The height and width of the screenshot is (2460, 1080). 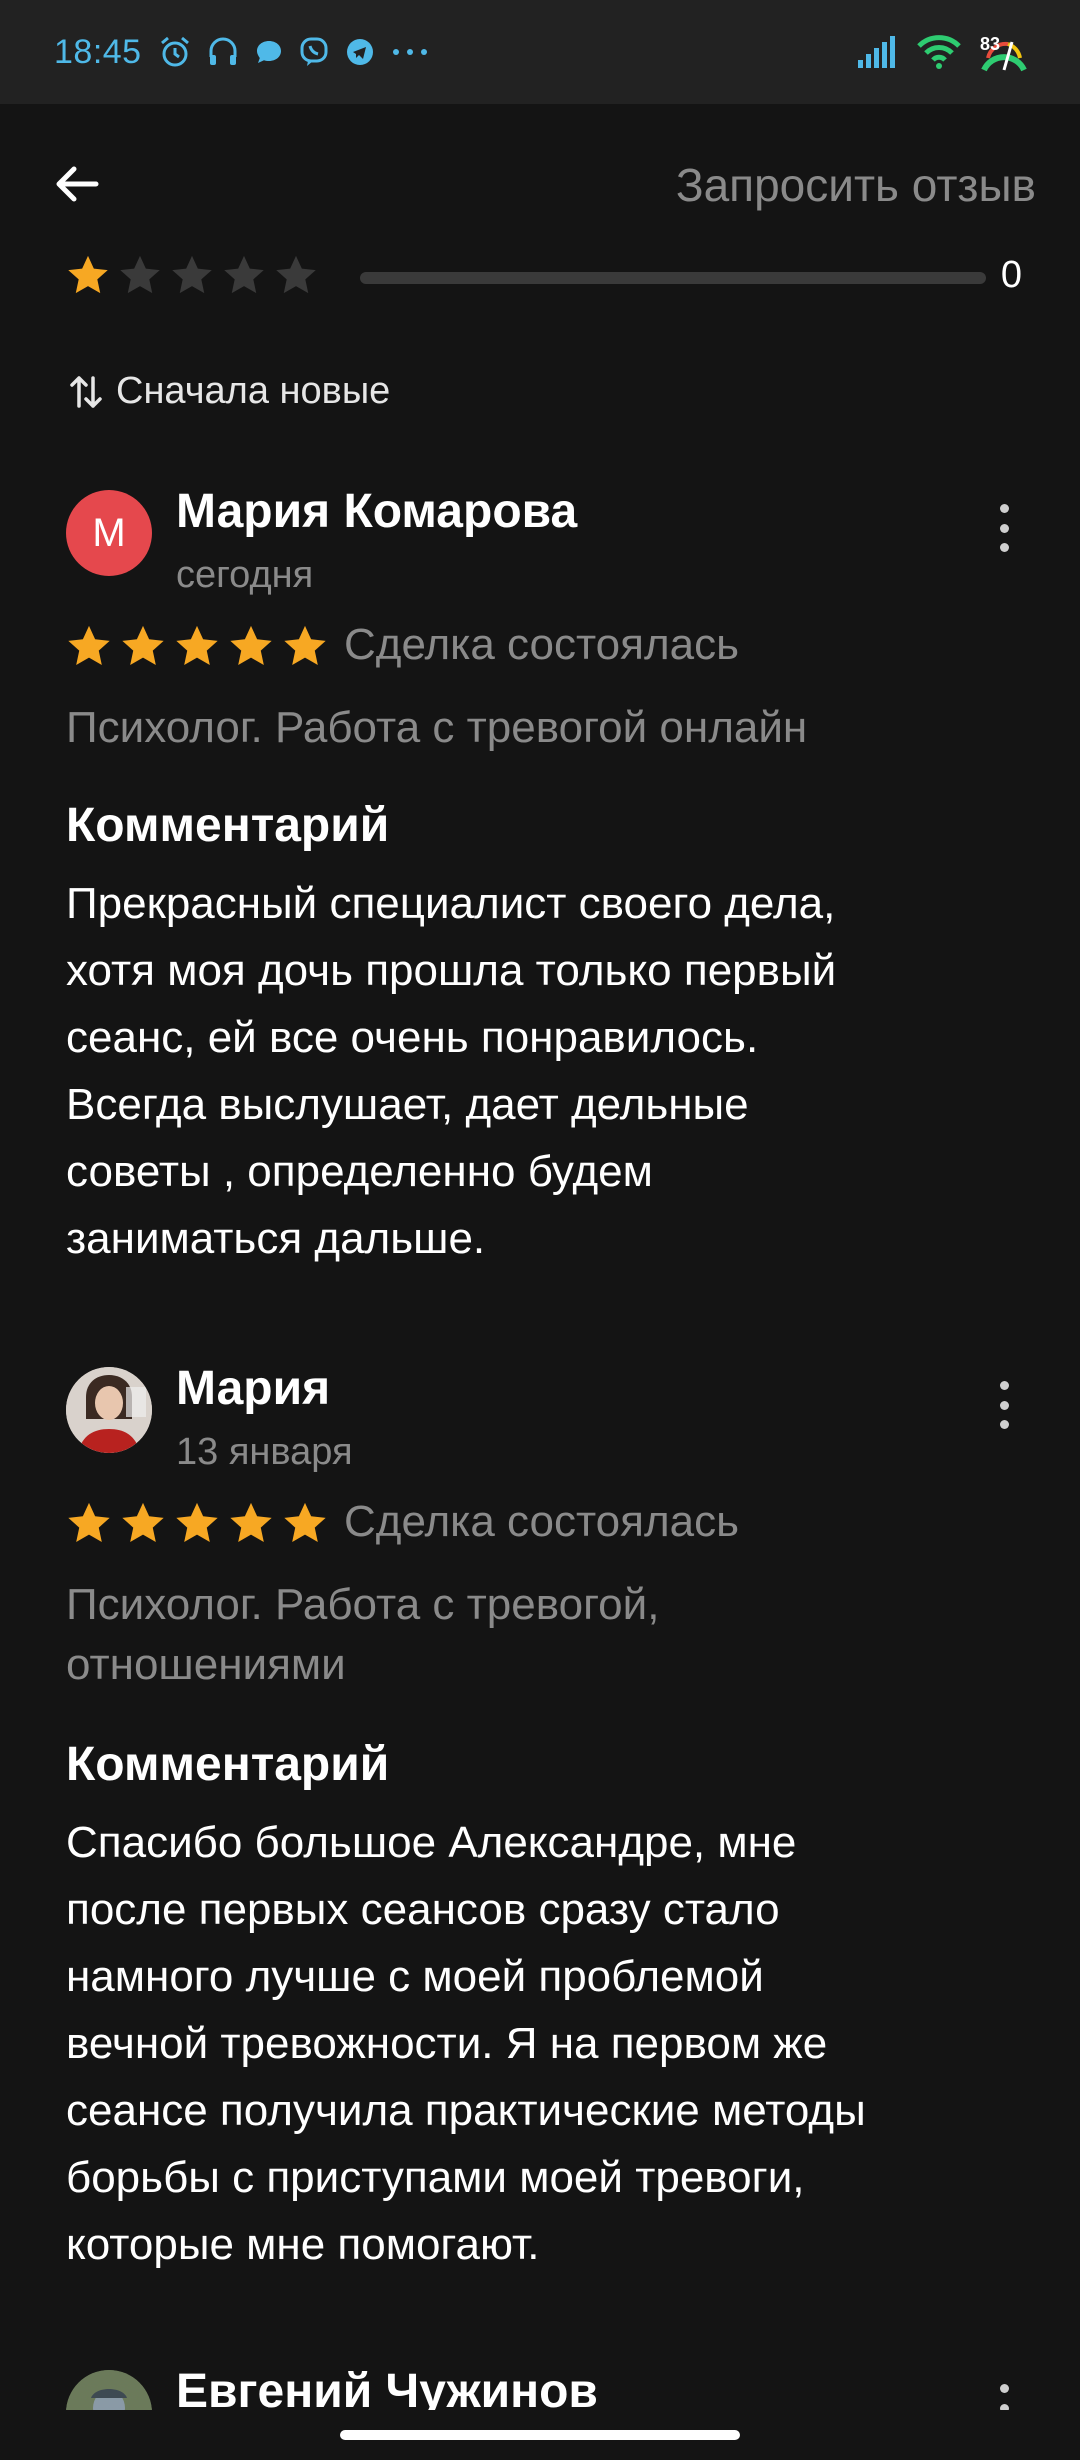 I want to click on service-name: Психолог. Работа с тревогой, отношениями, so click(x=516, y=1635).